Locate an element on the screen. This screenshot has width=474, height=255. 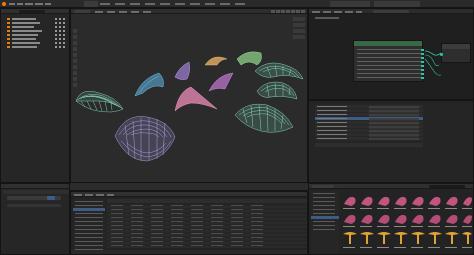
wire-wing-cyan is located at coordinates (149, 84).